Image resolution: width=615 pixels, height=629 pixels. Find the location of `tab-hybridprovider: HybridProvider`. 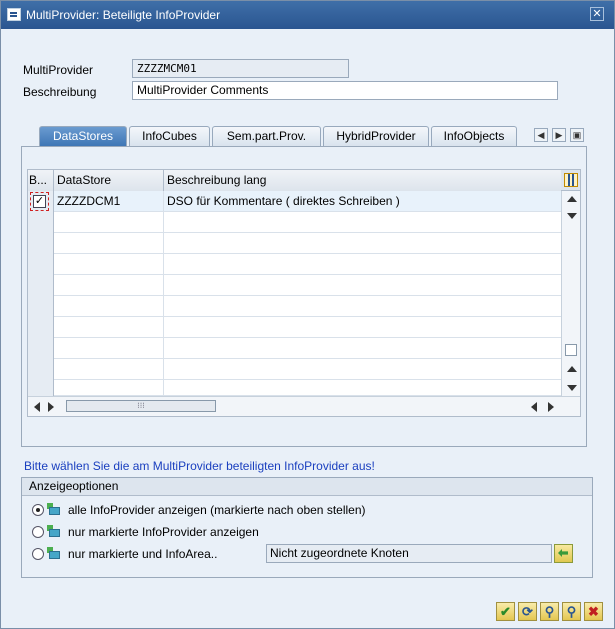

tab-hybridprovider: HybridProvider is located at coordinates (376, 136).